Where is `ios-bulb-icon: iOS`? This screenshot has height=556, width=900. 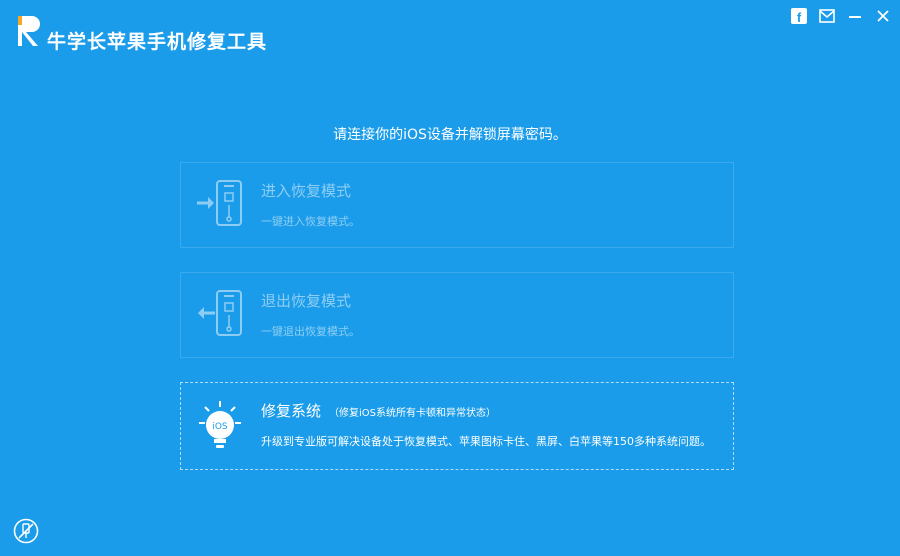
ios-bulb-icon: iOS is located at coordinates (220, 424).